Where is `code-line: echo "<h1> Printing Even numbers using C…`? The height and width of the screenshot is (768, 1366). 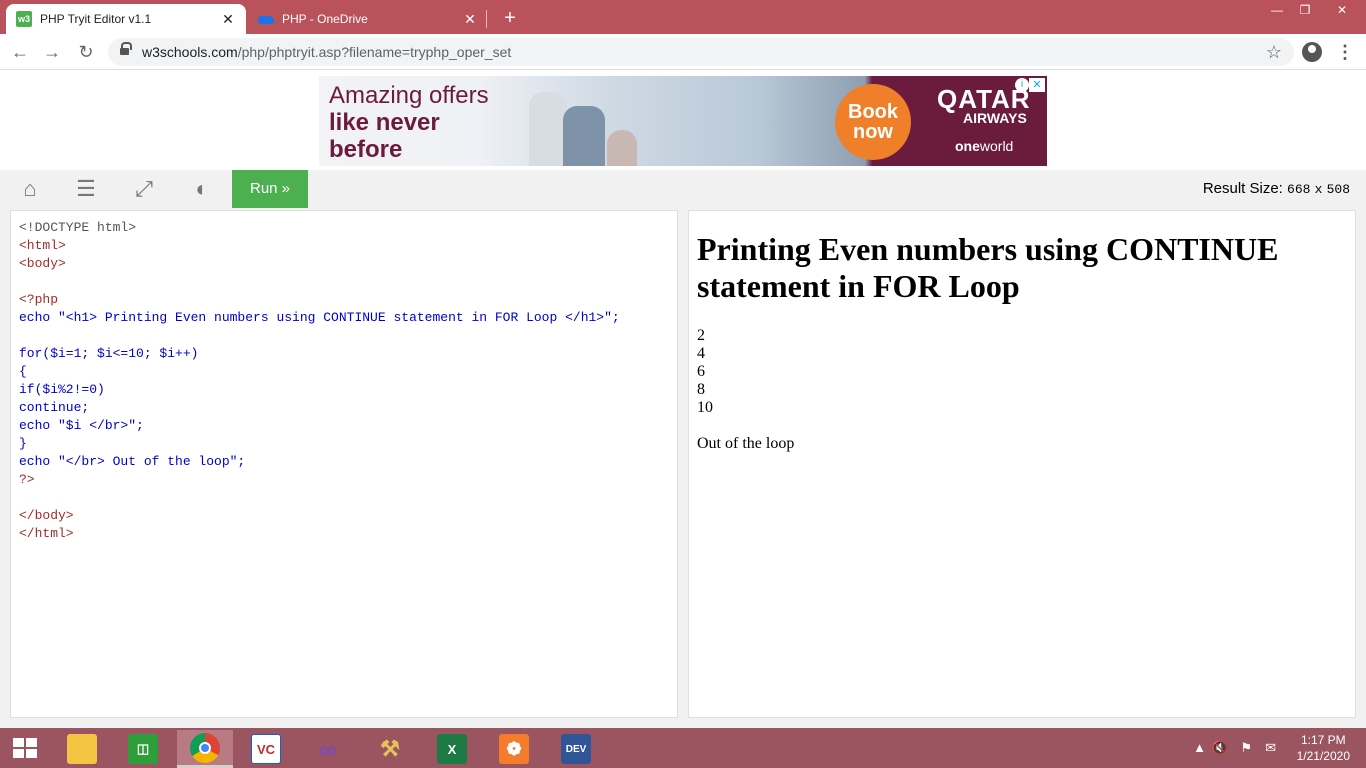 code-line: echo "<h1> Printing Even numbers using C… is located at coordinates (319, 317).